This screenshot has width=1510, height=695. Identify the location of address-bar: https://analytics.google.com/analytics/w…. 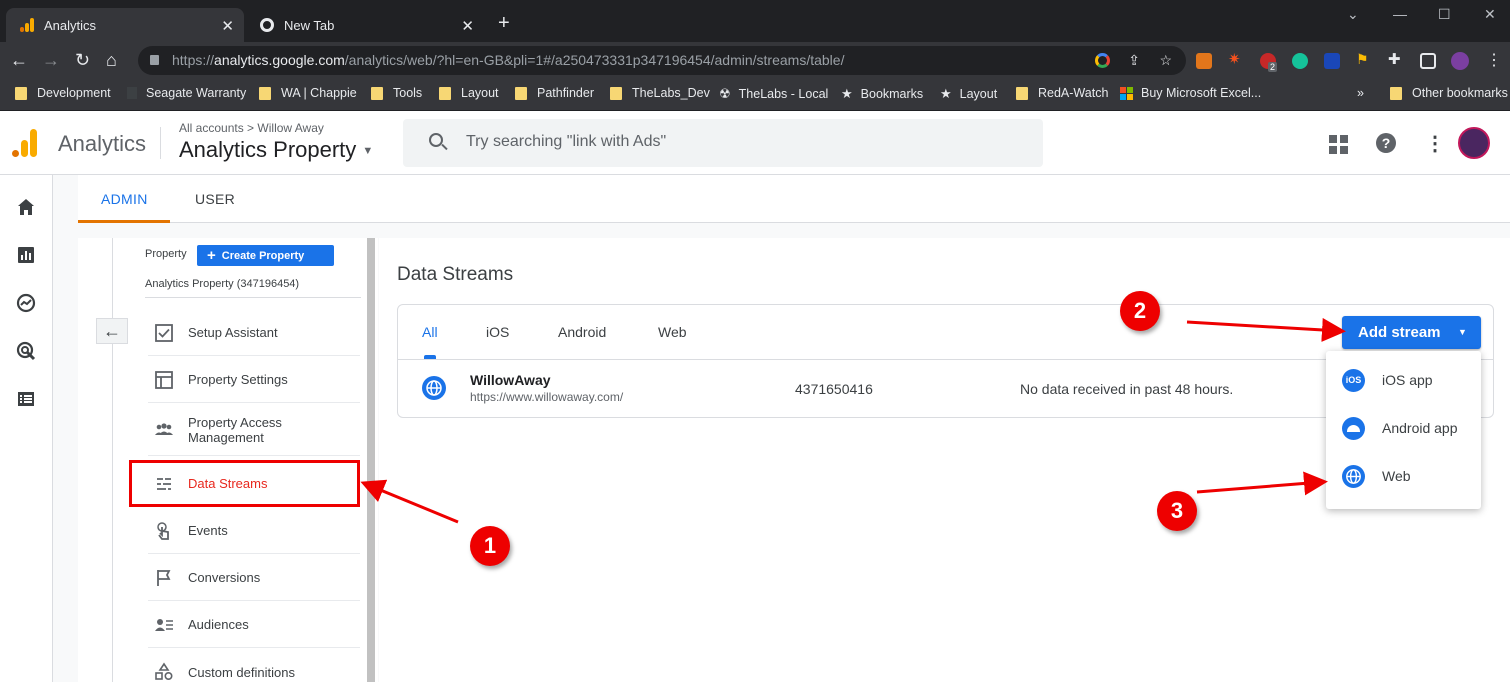
(662, 60).